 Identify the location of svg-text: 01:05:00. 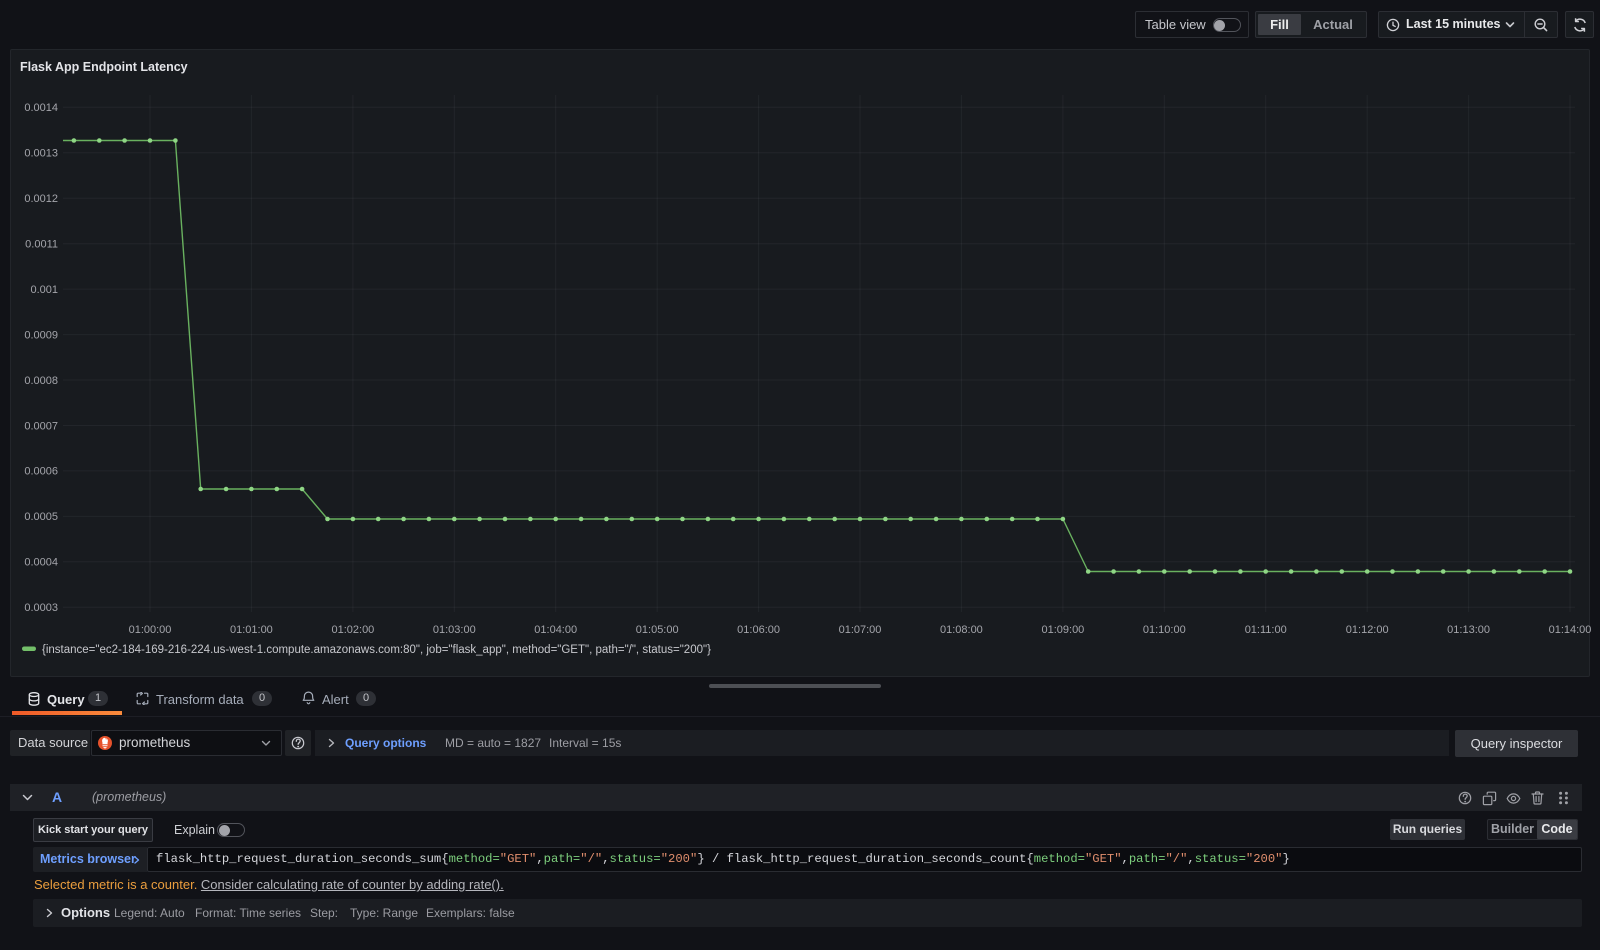
(657, 630).